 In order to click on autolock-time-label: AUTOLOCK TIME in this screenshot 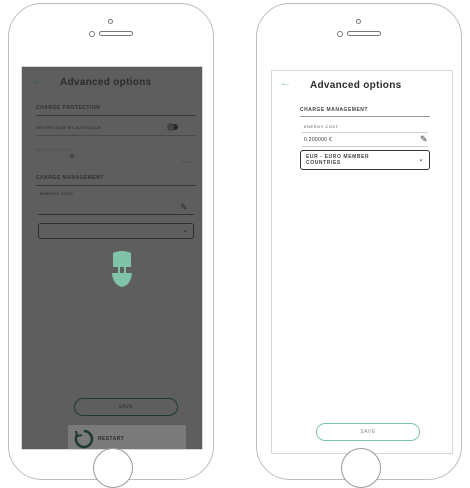, I will do `click(55, 149)`.